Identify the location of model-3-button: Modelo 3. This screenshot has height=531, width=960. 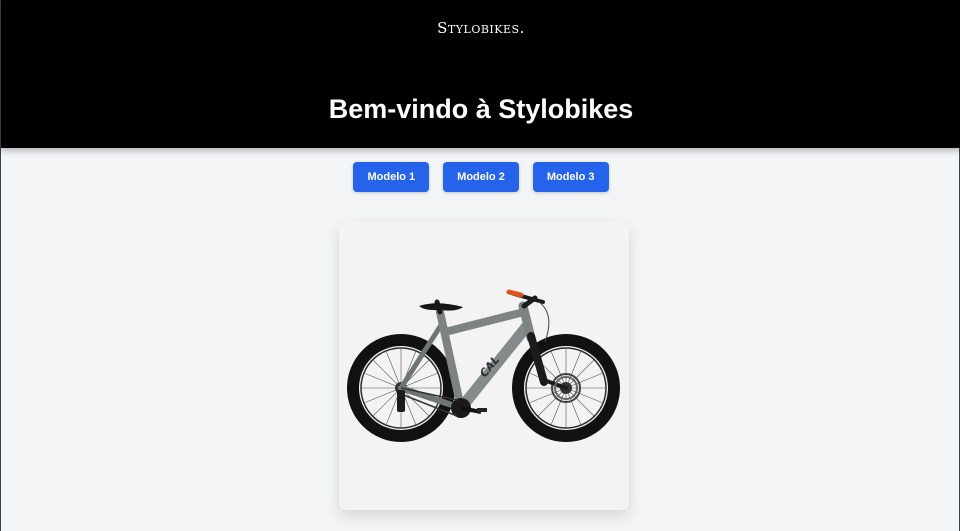
(570, 177).